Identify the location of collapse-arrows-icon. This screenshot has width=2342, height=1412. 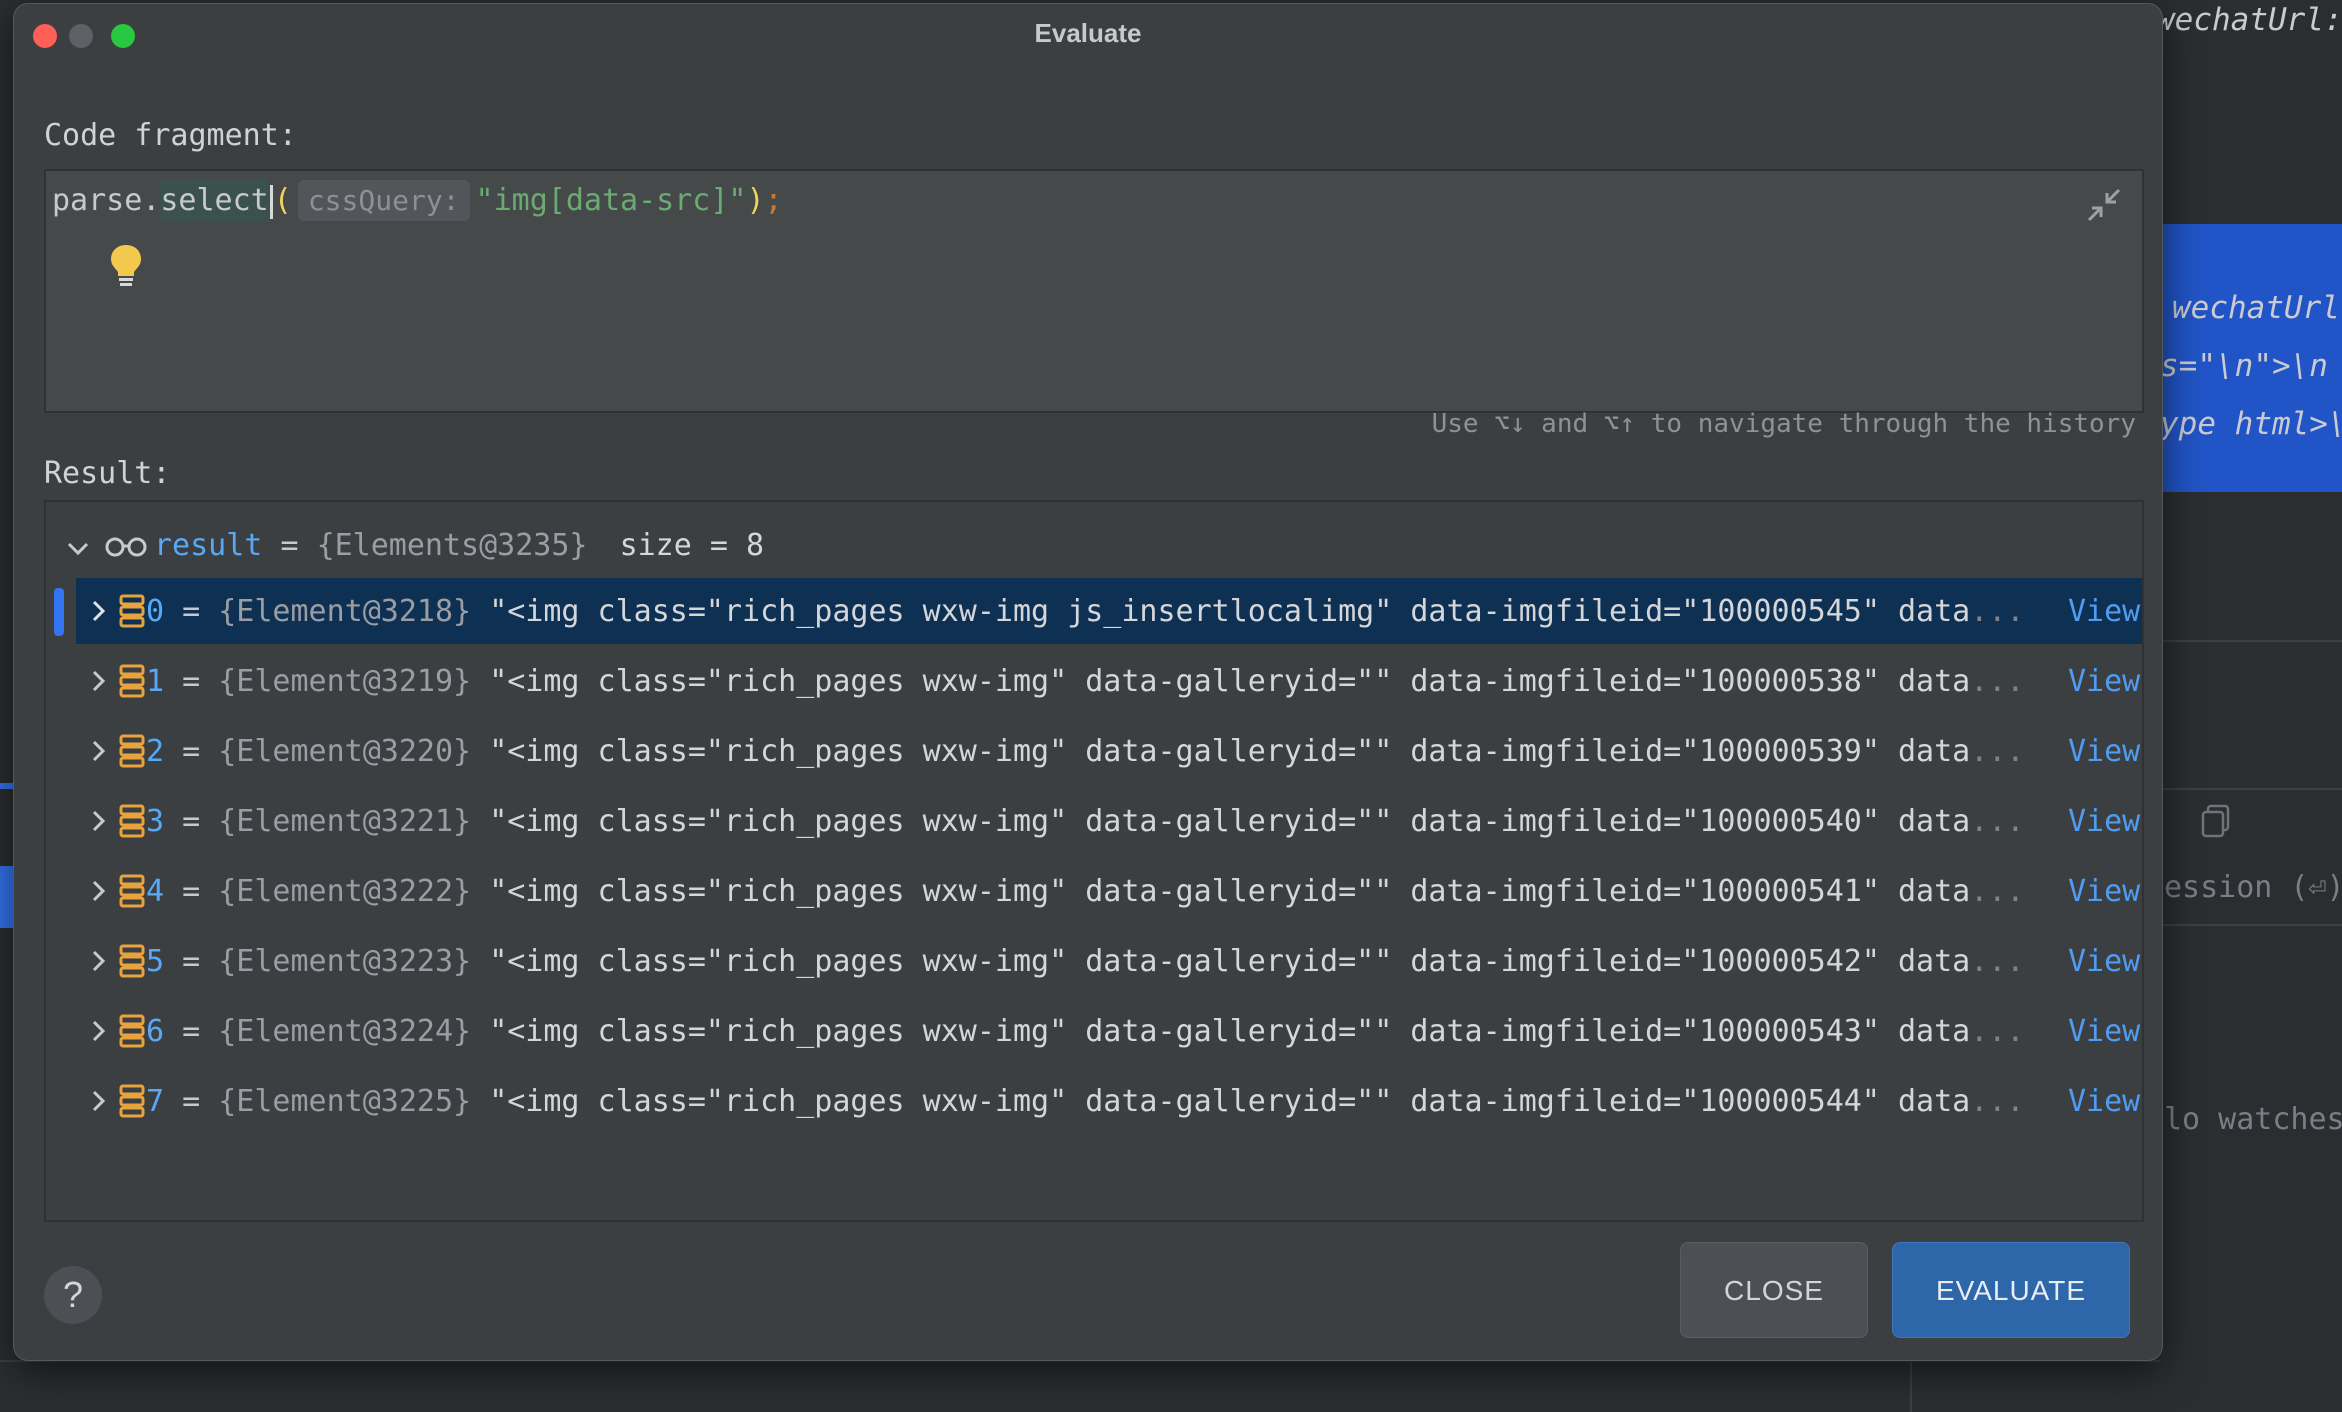
(2104, 205).